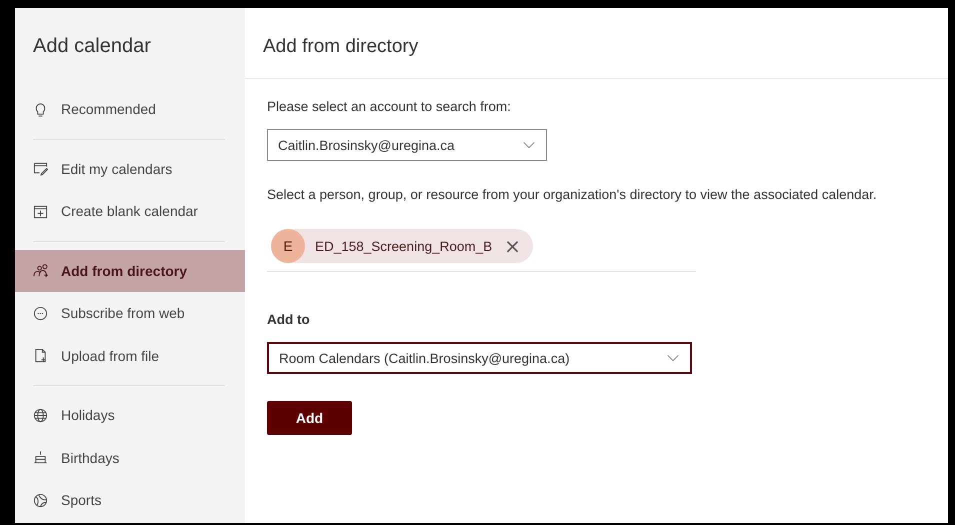 The height and width of the screenshot is (525, 955). I want to click on people-icon, so click(40, 270).